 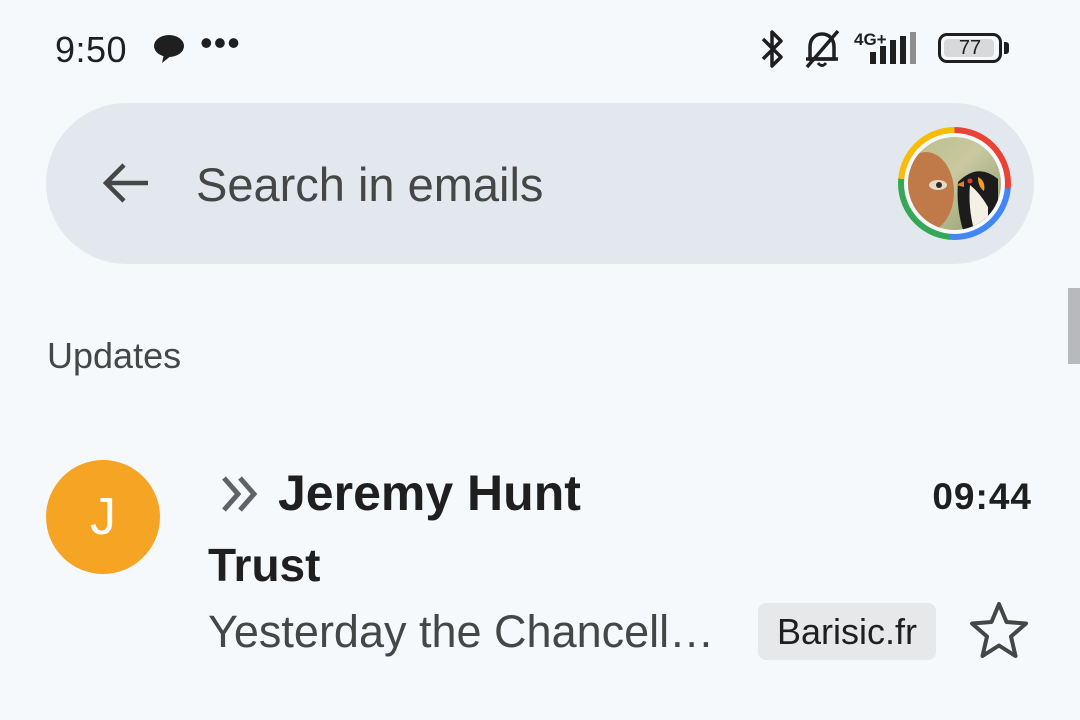 I want to click on signal-icon, so click(x=898, y=51).